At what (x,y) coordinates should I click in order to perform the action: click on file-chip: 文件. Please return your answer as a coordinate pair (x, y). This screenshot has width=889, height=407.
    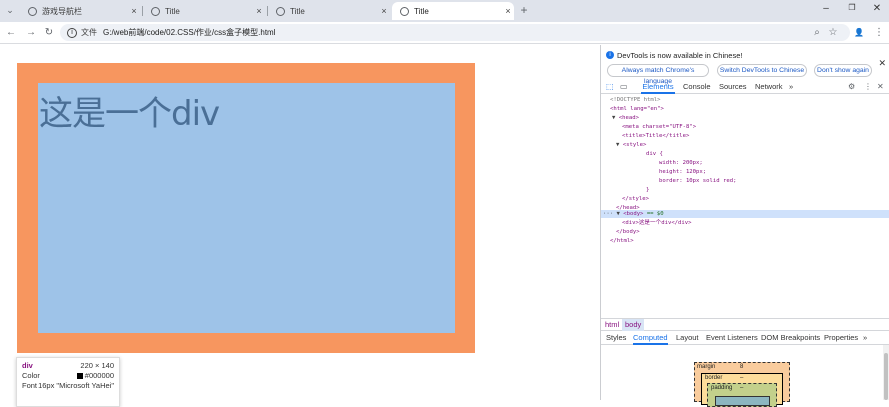
    Looking at the image, I should click on (89, 32).